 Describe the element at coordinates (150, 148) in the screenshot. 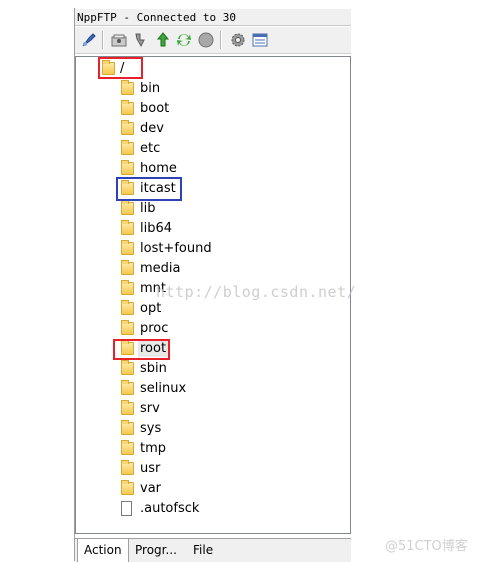

I see `tree-item-label: etc` at that location.